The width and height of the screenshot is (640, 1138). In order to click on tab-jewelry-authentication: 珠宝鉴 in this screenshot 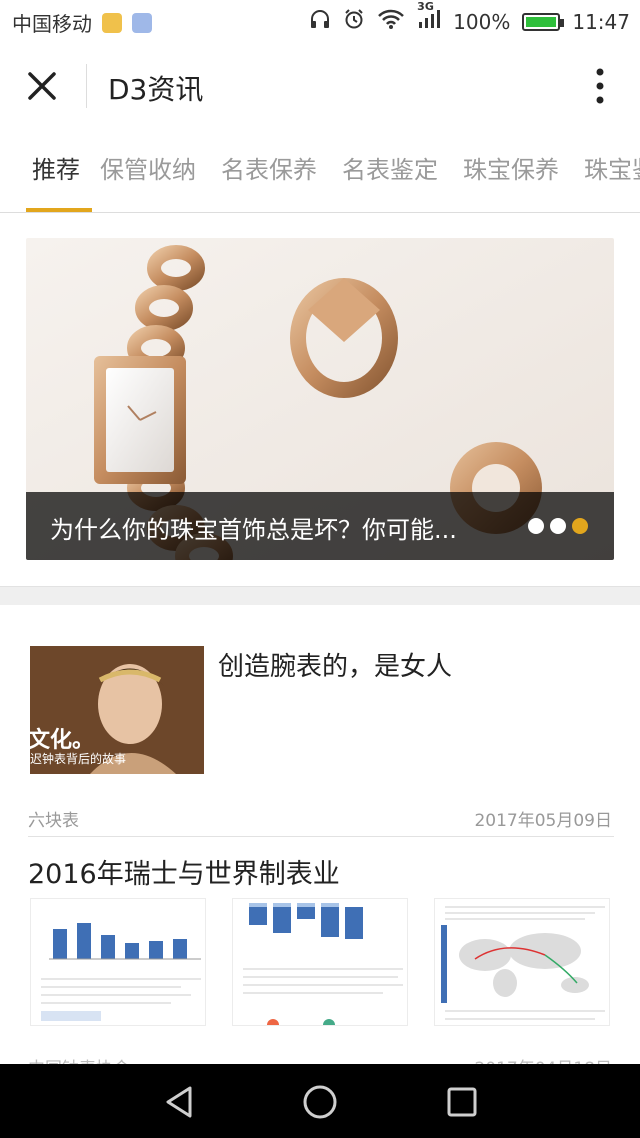, I will do `click(612, 167)`.